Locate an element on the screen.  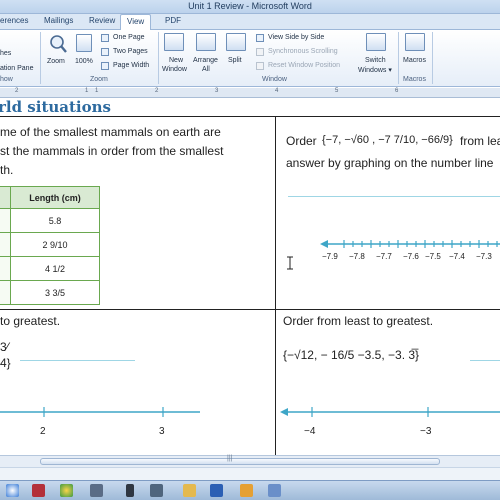
phone-icon is located at coordinates (130, 490).